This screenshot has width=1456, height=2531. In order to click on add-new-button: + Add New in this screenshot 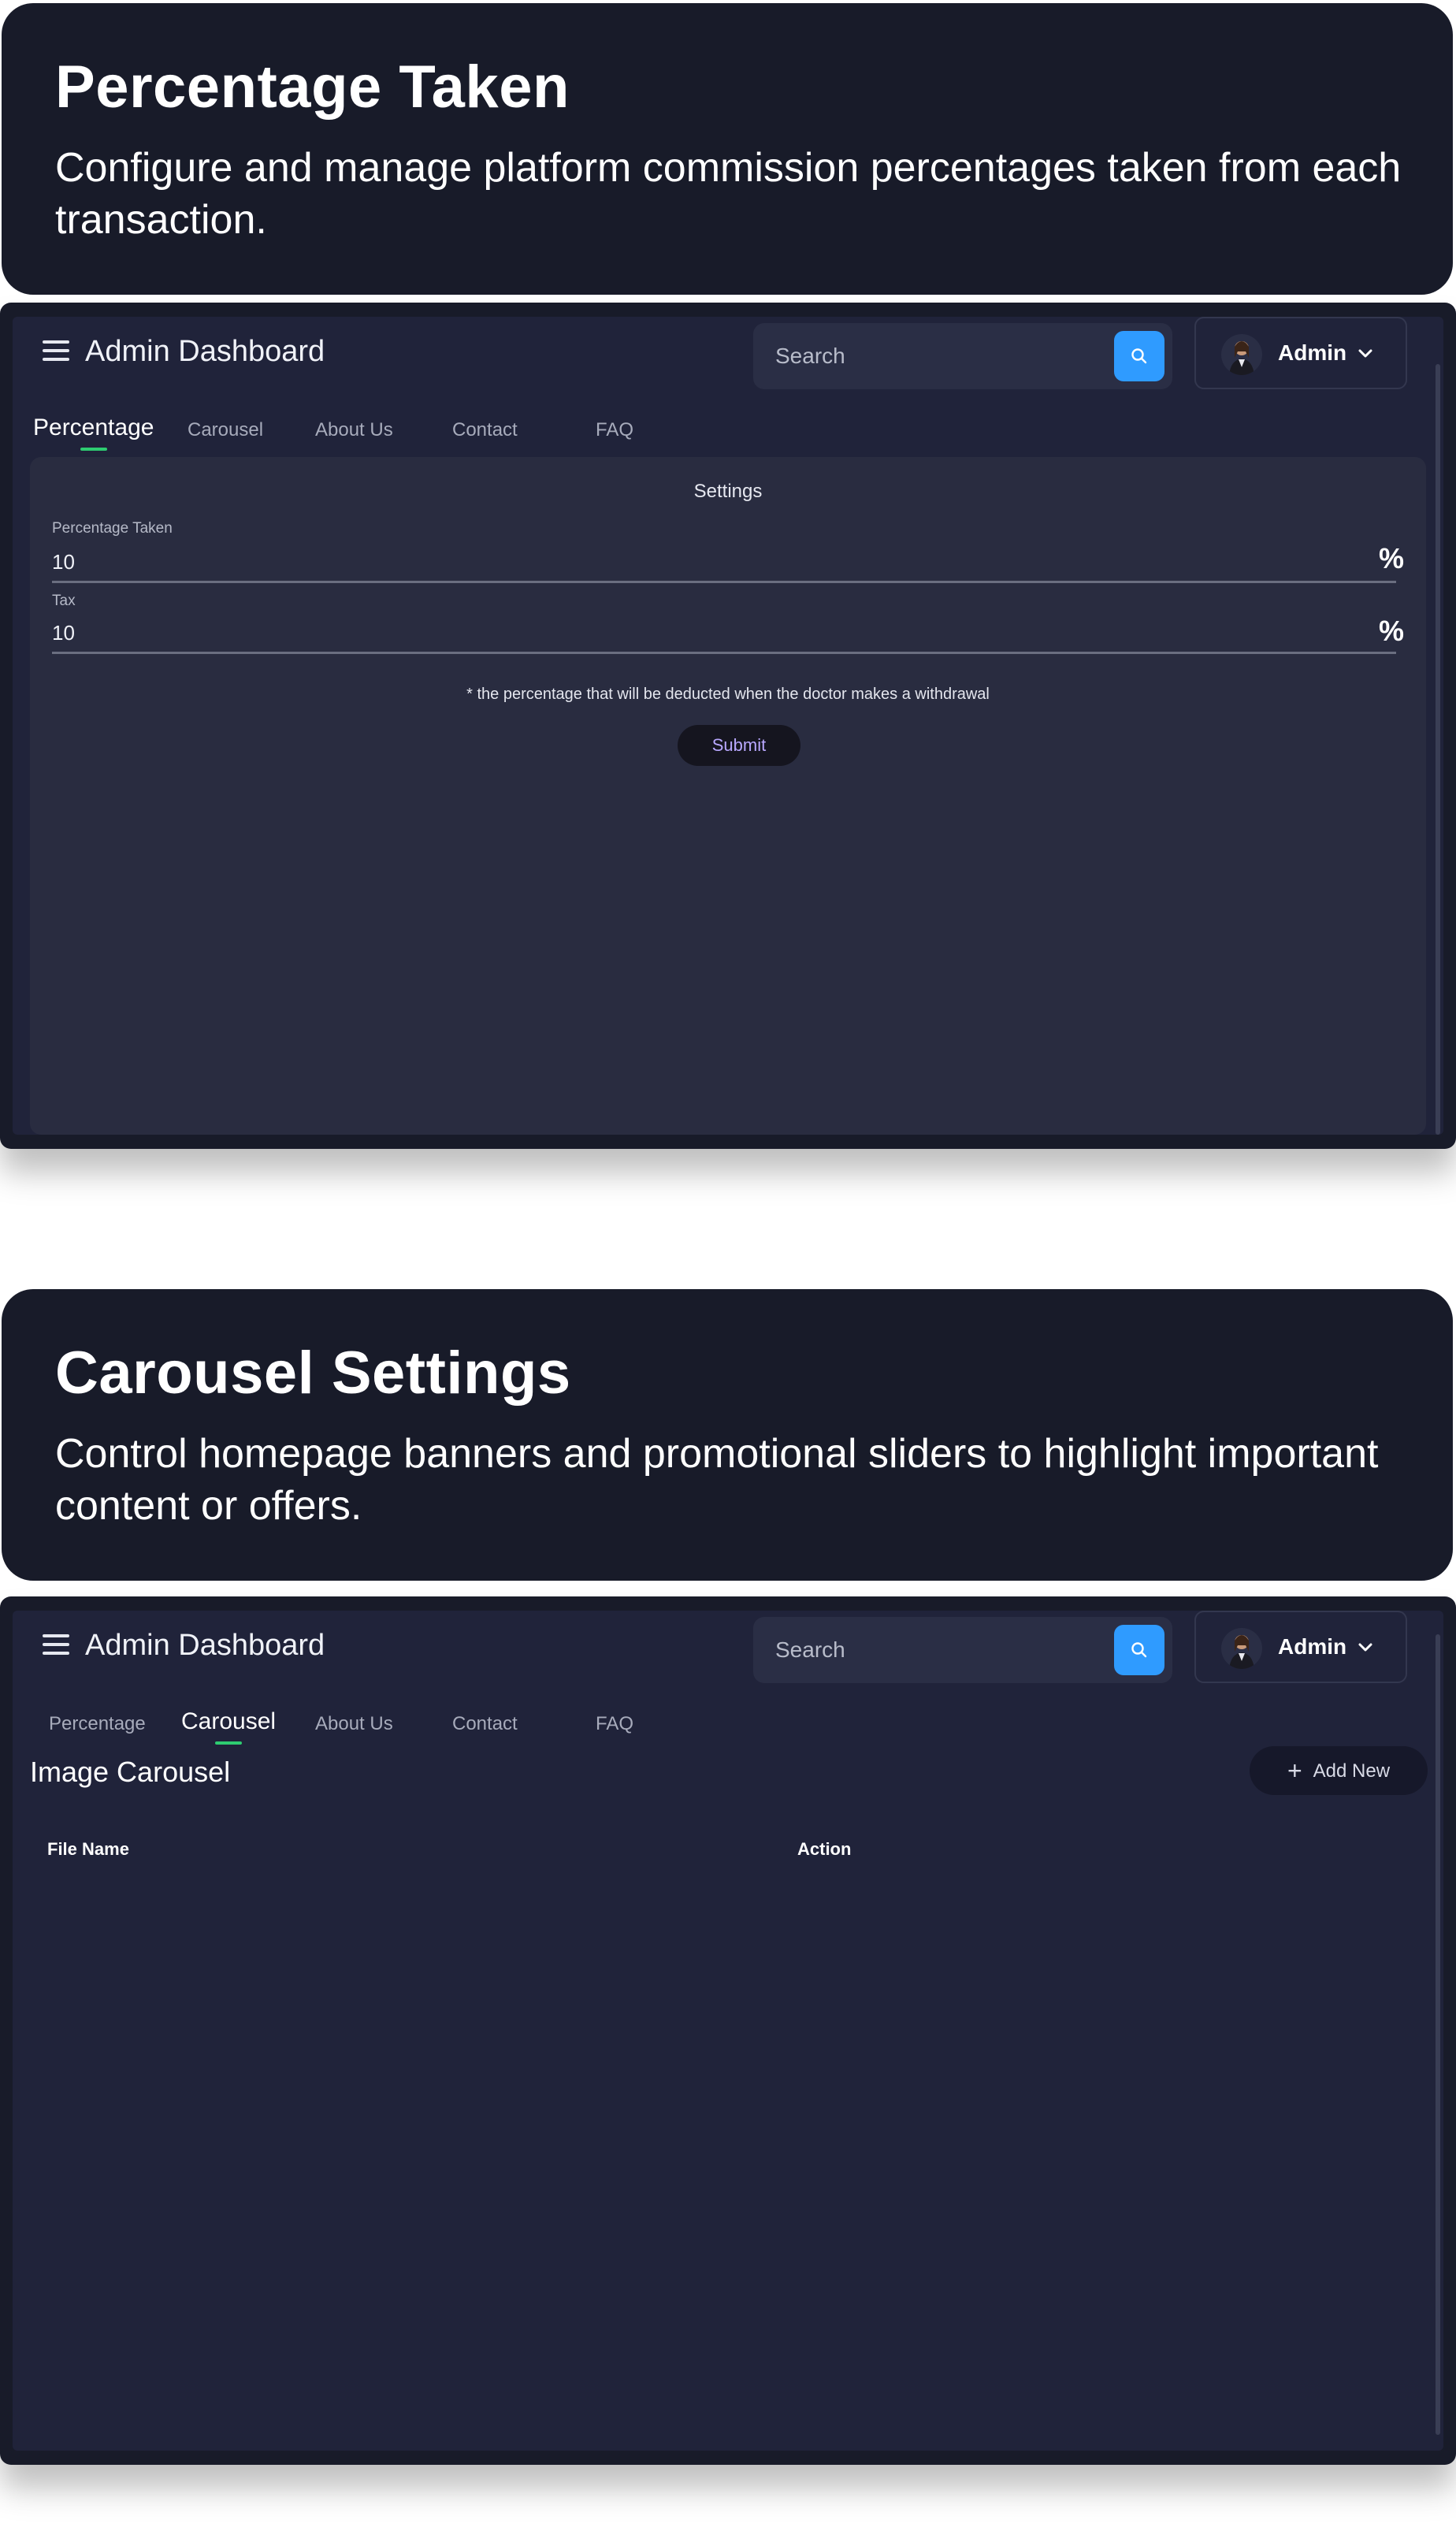, I will do `click(1339, 1770)`.